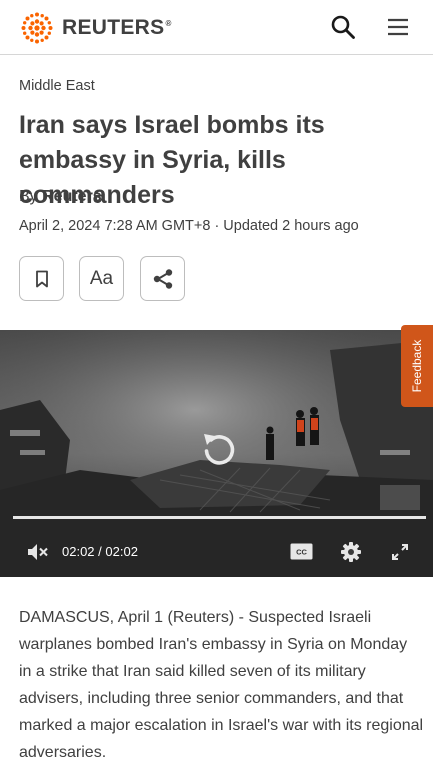 This screenshot has height=772, width=433. What do you see at coordinates (78, 551) in the screenshot?
I see `time-current: 02:02` at bounding box center [78, 551].